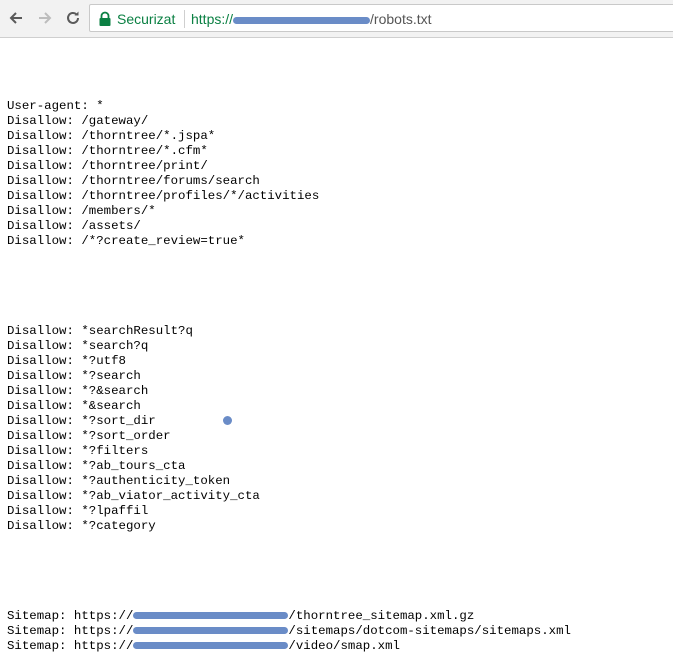 The width and height of the screenshot is (673, 669). What do you see at coordinates (429, 631) in the screenshot?
I see `sitemap-path: /sitemaps/dotcom-sitemaps/sitemaps.xml` at bounding box center [429, 631].